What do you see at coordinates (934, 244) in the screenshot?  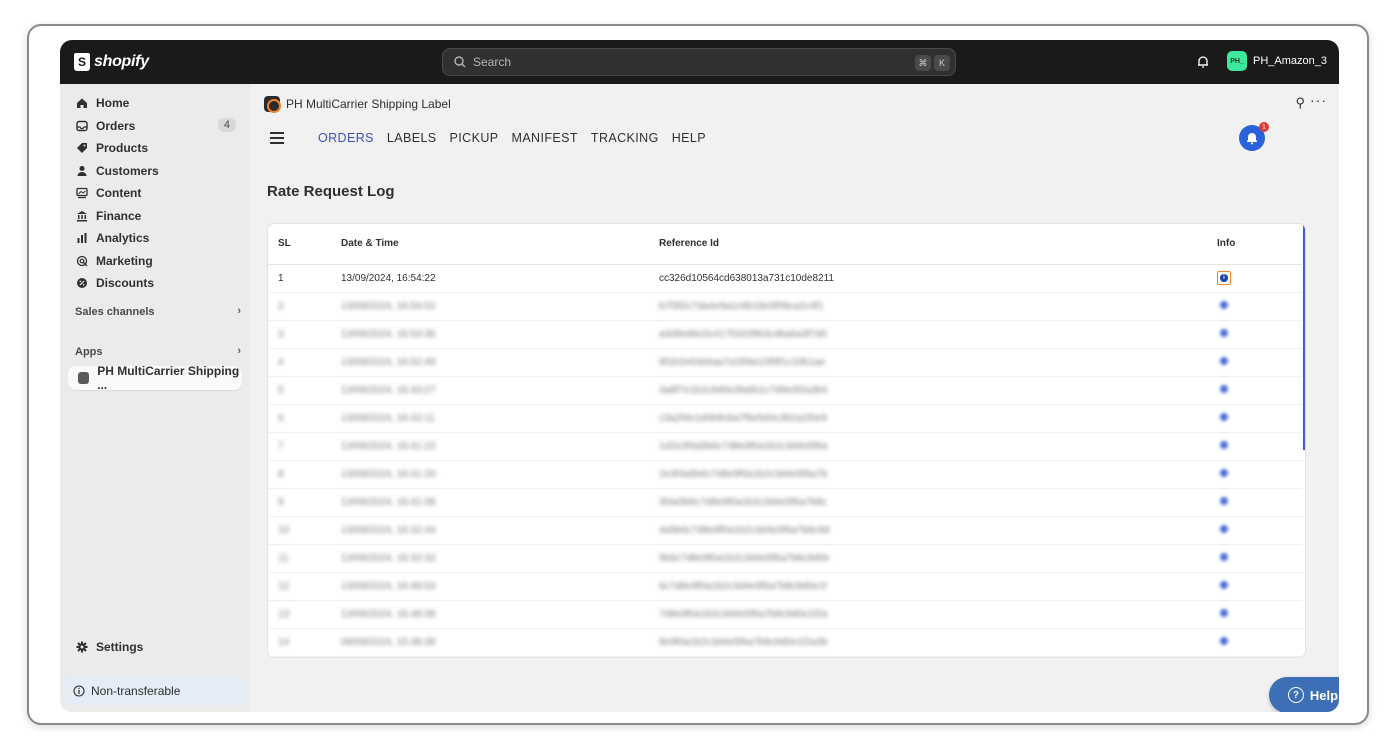 I see `column-header-reference: Reference Id` at bounding box center [934, 244].